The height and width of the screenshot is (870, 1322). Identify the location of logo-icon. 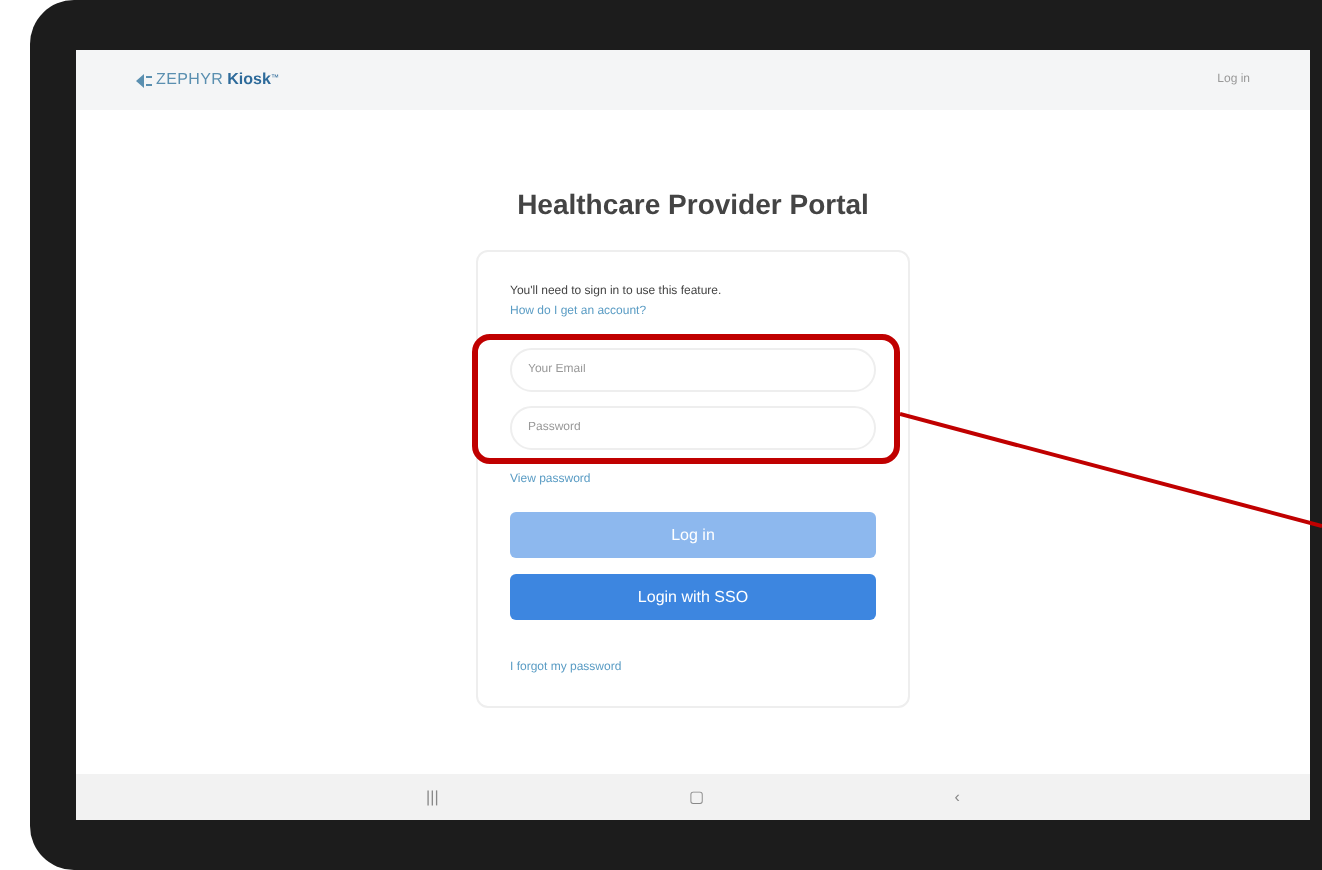
(144, 80).